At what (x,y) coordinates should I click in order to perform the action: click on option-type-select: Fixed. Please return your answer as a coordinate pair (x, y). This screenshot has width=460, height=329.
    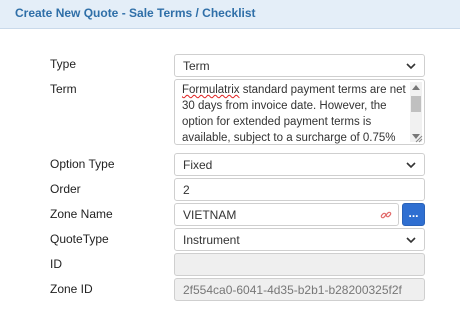
    Looking at the image, I should click on (299, 164).